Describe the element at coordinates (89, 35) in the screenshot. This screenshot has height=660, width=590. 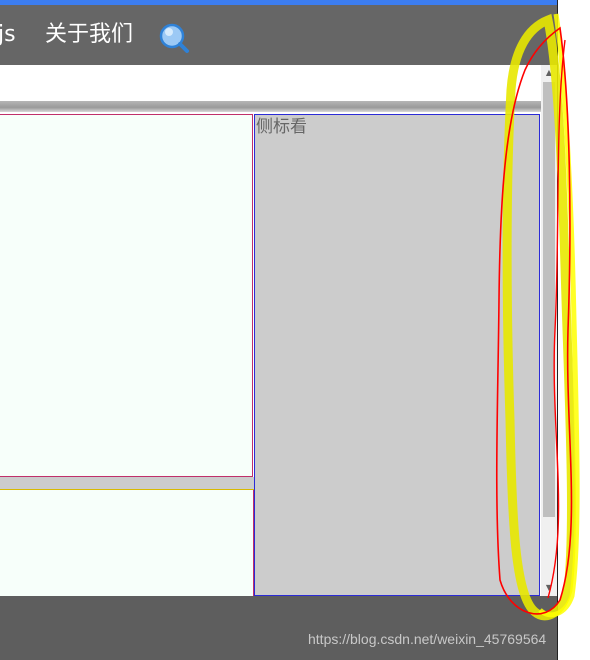
I see `nav-item-about-us: 关于我们` at that location.